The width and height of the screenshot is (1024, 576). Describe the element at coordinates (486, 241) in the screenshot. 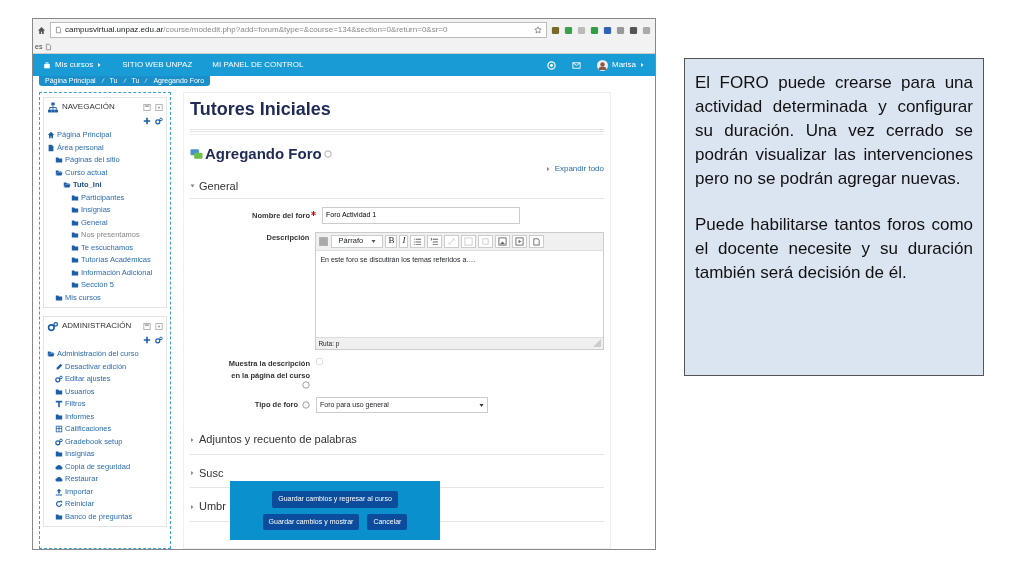

I see `anchor-icon` at that location.